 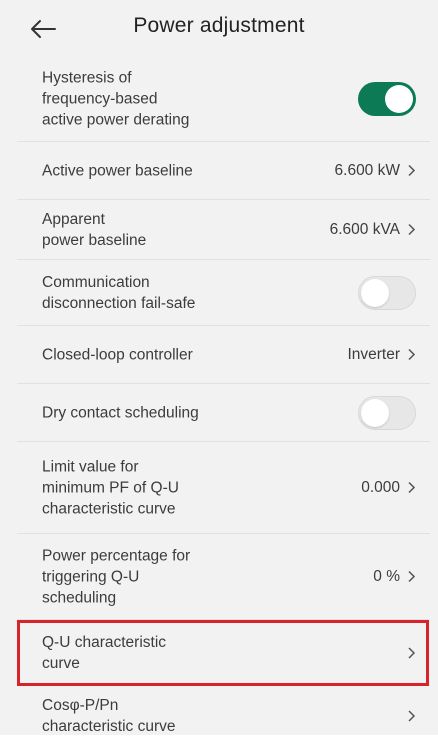 I want to click on communication-fail-safe-toggle, so click(x=387, y=292).